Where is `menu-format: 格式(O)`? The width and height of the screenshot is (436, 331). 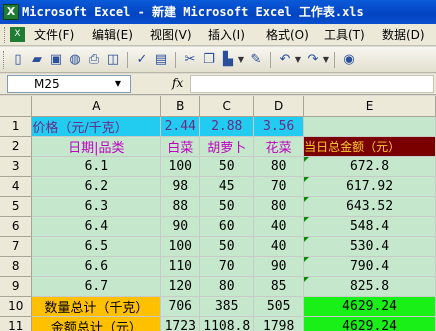
menu-format: 格式(O) is located at coordinates (287, 35).